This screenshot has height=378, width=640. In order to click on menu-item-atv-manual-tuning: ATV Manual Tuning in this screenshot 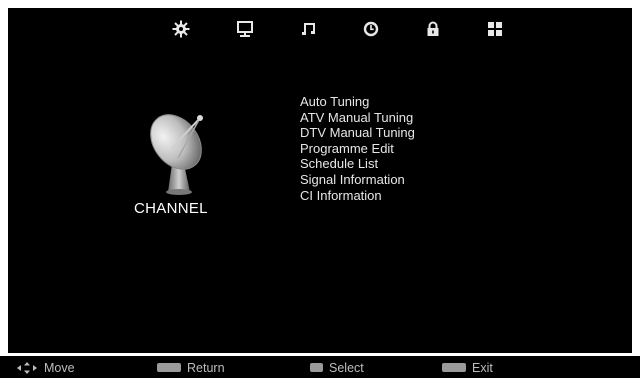, I will do `click(357, 118)`.